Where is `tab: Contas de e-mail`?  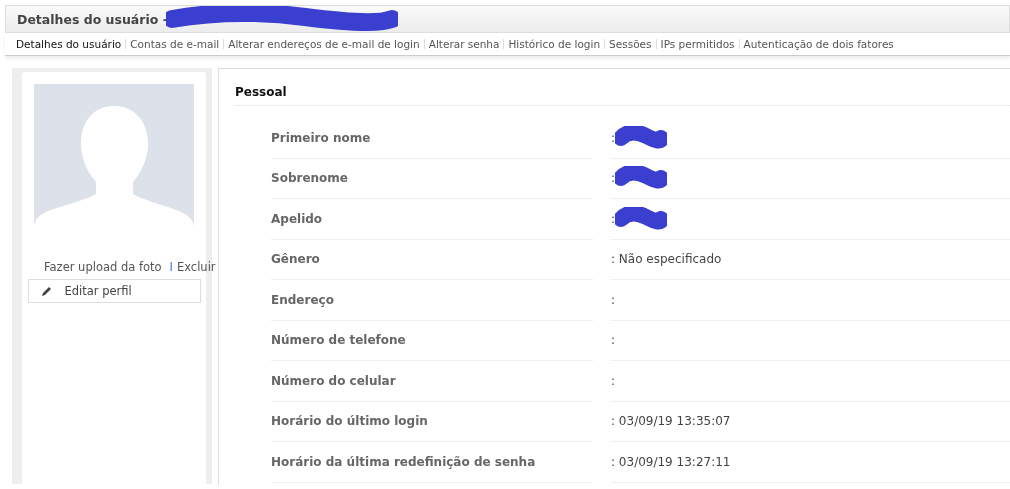 tab: Contas de e-mail is located at coordinates (174, 44).